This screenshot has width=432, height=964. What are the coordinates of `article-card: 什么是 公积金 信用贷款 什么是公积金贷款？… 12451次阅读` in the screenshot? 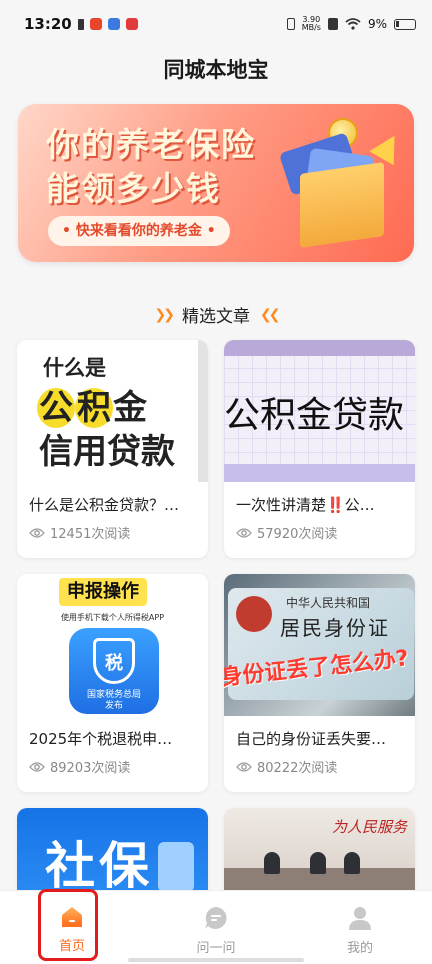 It's located at (112, 449).